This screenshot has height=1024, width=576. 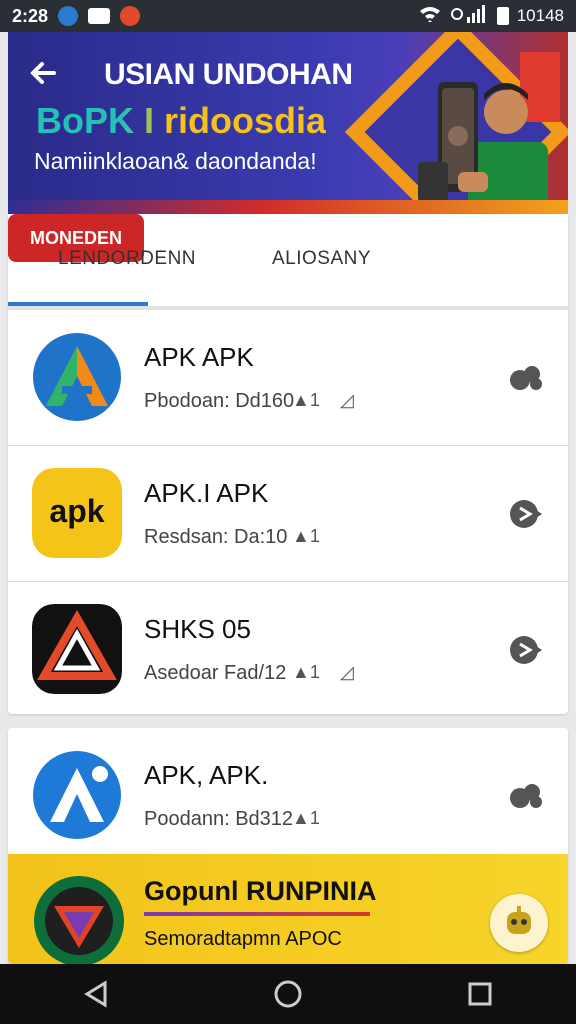 I want to click on person-with-phone-illustration, so click(x=483, y=148).